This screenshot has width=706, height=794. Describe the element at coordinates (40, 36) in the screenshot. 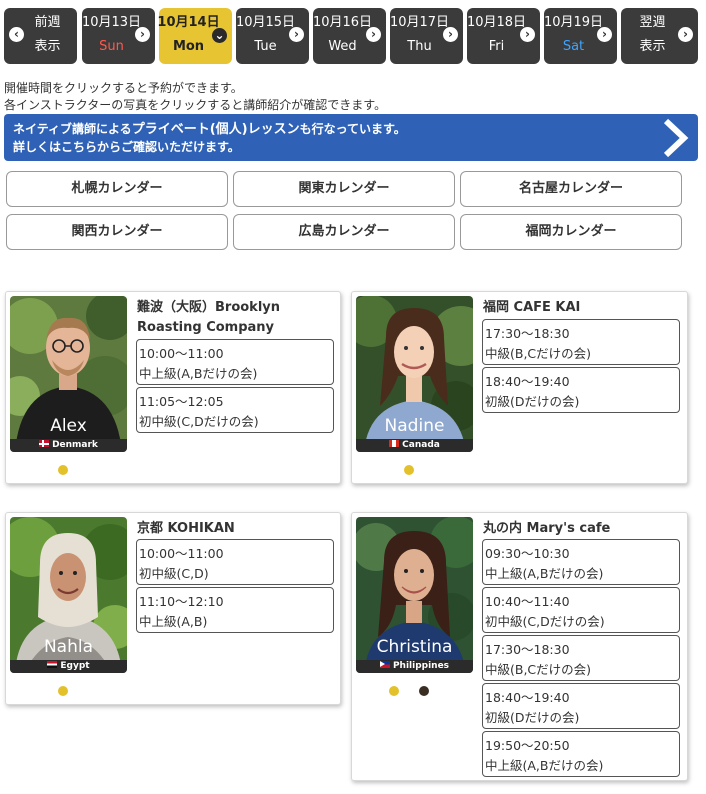

I see `prev-week-button: ‹ 前週 表示` at that location.